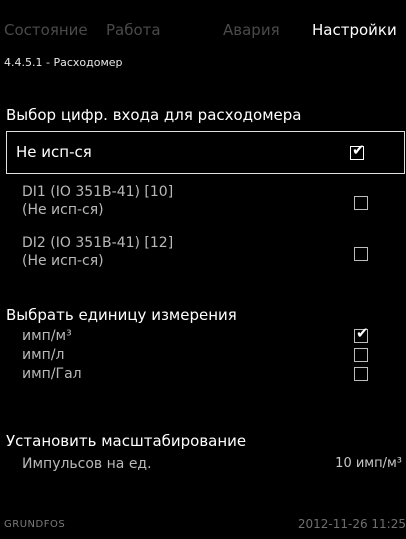 The height and width of the screenshot is (539, 406). What do you see at coordinates (154, 115) in the screenshot?
I see `input-section-heading: Выбор цифр. входа для расходомера` at bounding box center [154, 115].